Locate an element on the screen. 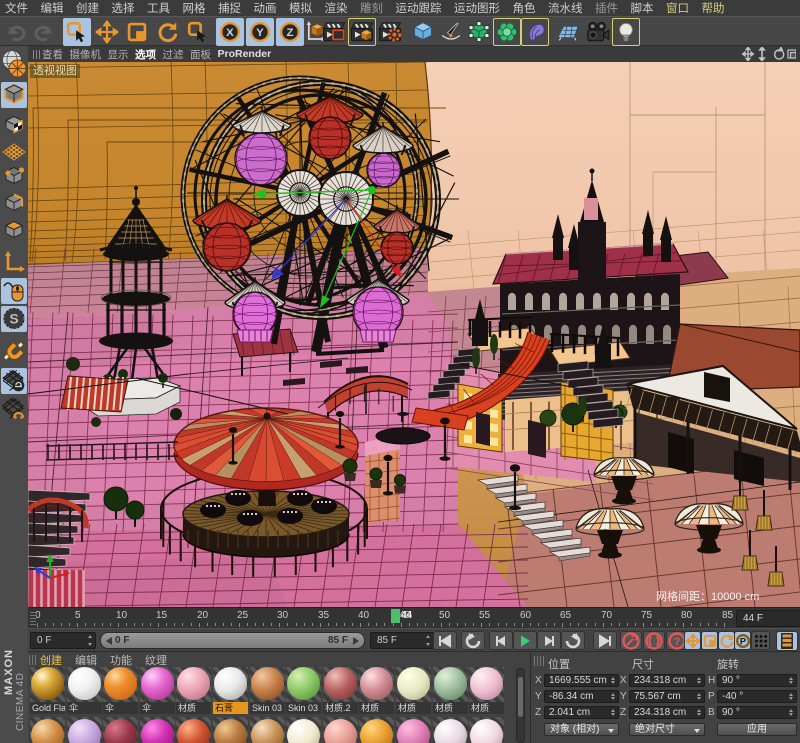  svg-text: P is located at coordinates (742, 641).